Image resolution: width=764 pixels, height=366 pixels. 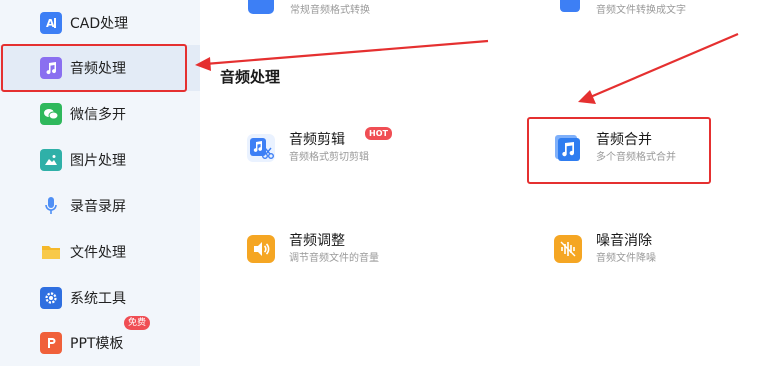 I want to click on sidebar-item-label: CAD处理, so click(x=99, y=24).